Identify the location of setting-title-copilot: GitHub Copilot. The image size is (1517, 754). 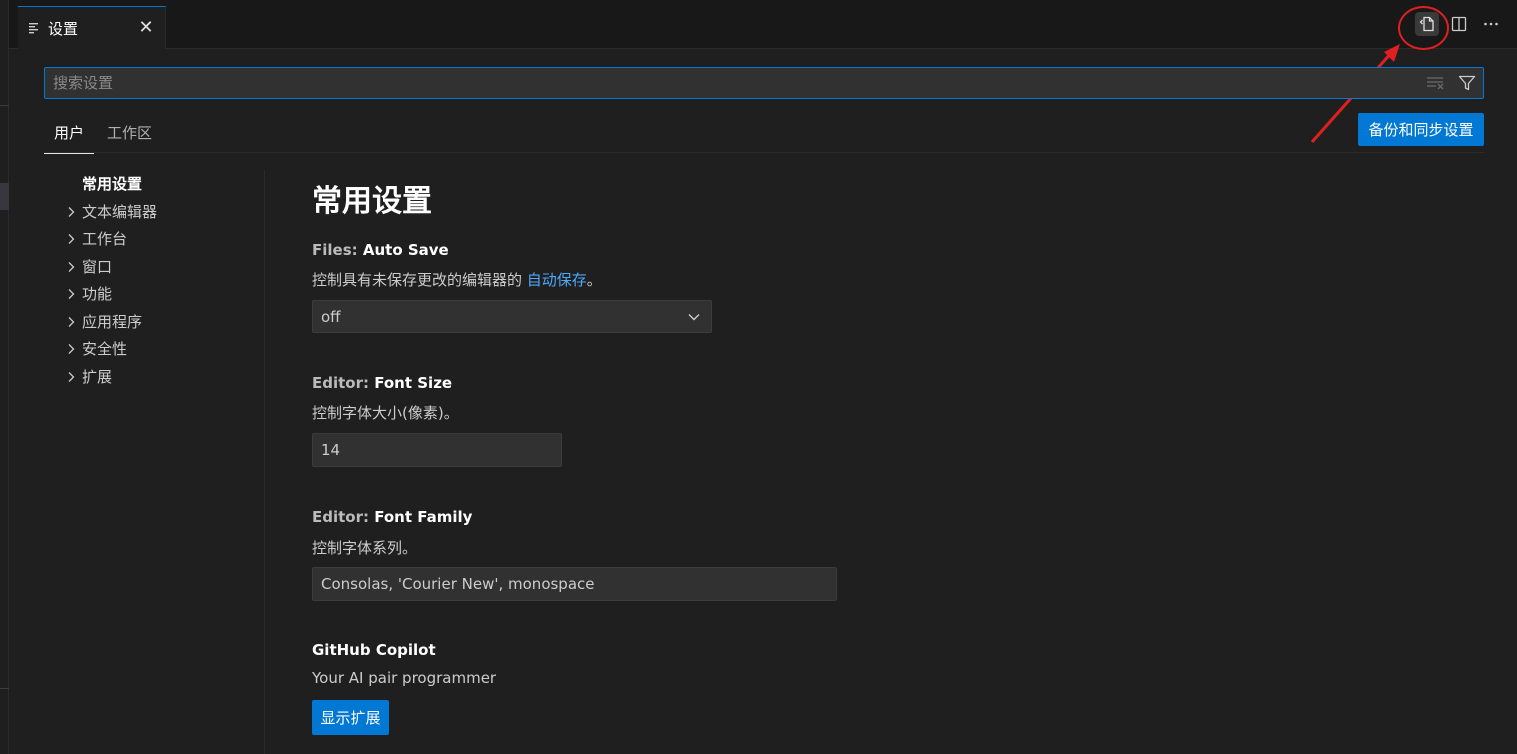
(374, 650).